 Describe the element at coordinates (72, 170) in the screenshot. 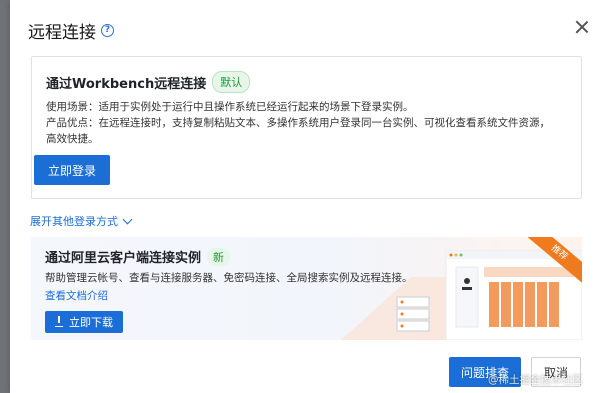

I see `login-now-button: 立即登录` at that location.